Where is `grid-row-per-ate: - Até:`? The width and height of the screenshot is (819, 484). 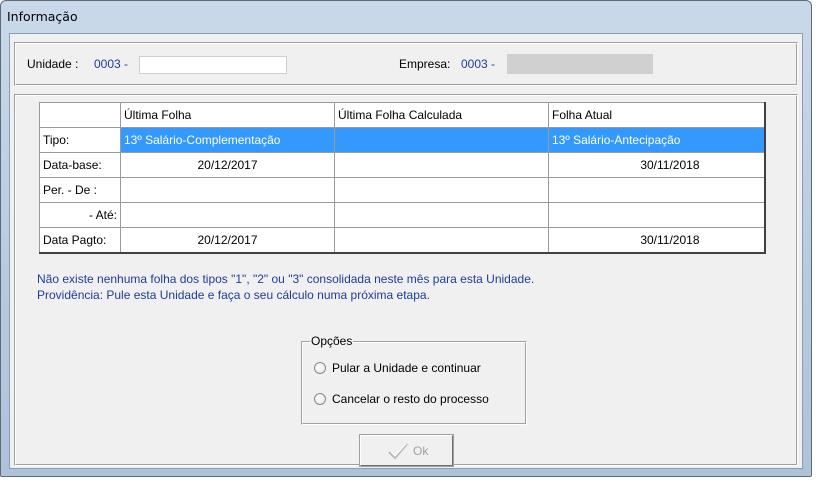
grid-row-per-ate: - Até: is located at coordinates (402, 215).